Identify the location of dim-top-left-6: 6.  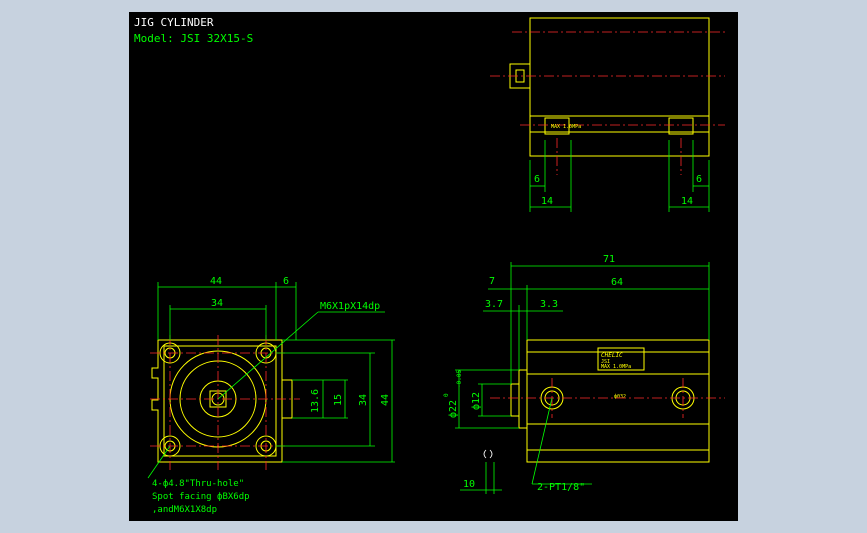
(537, 179).